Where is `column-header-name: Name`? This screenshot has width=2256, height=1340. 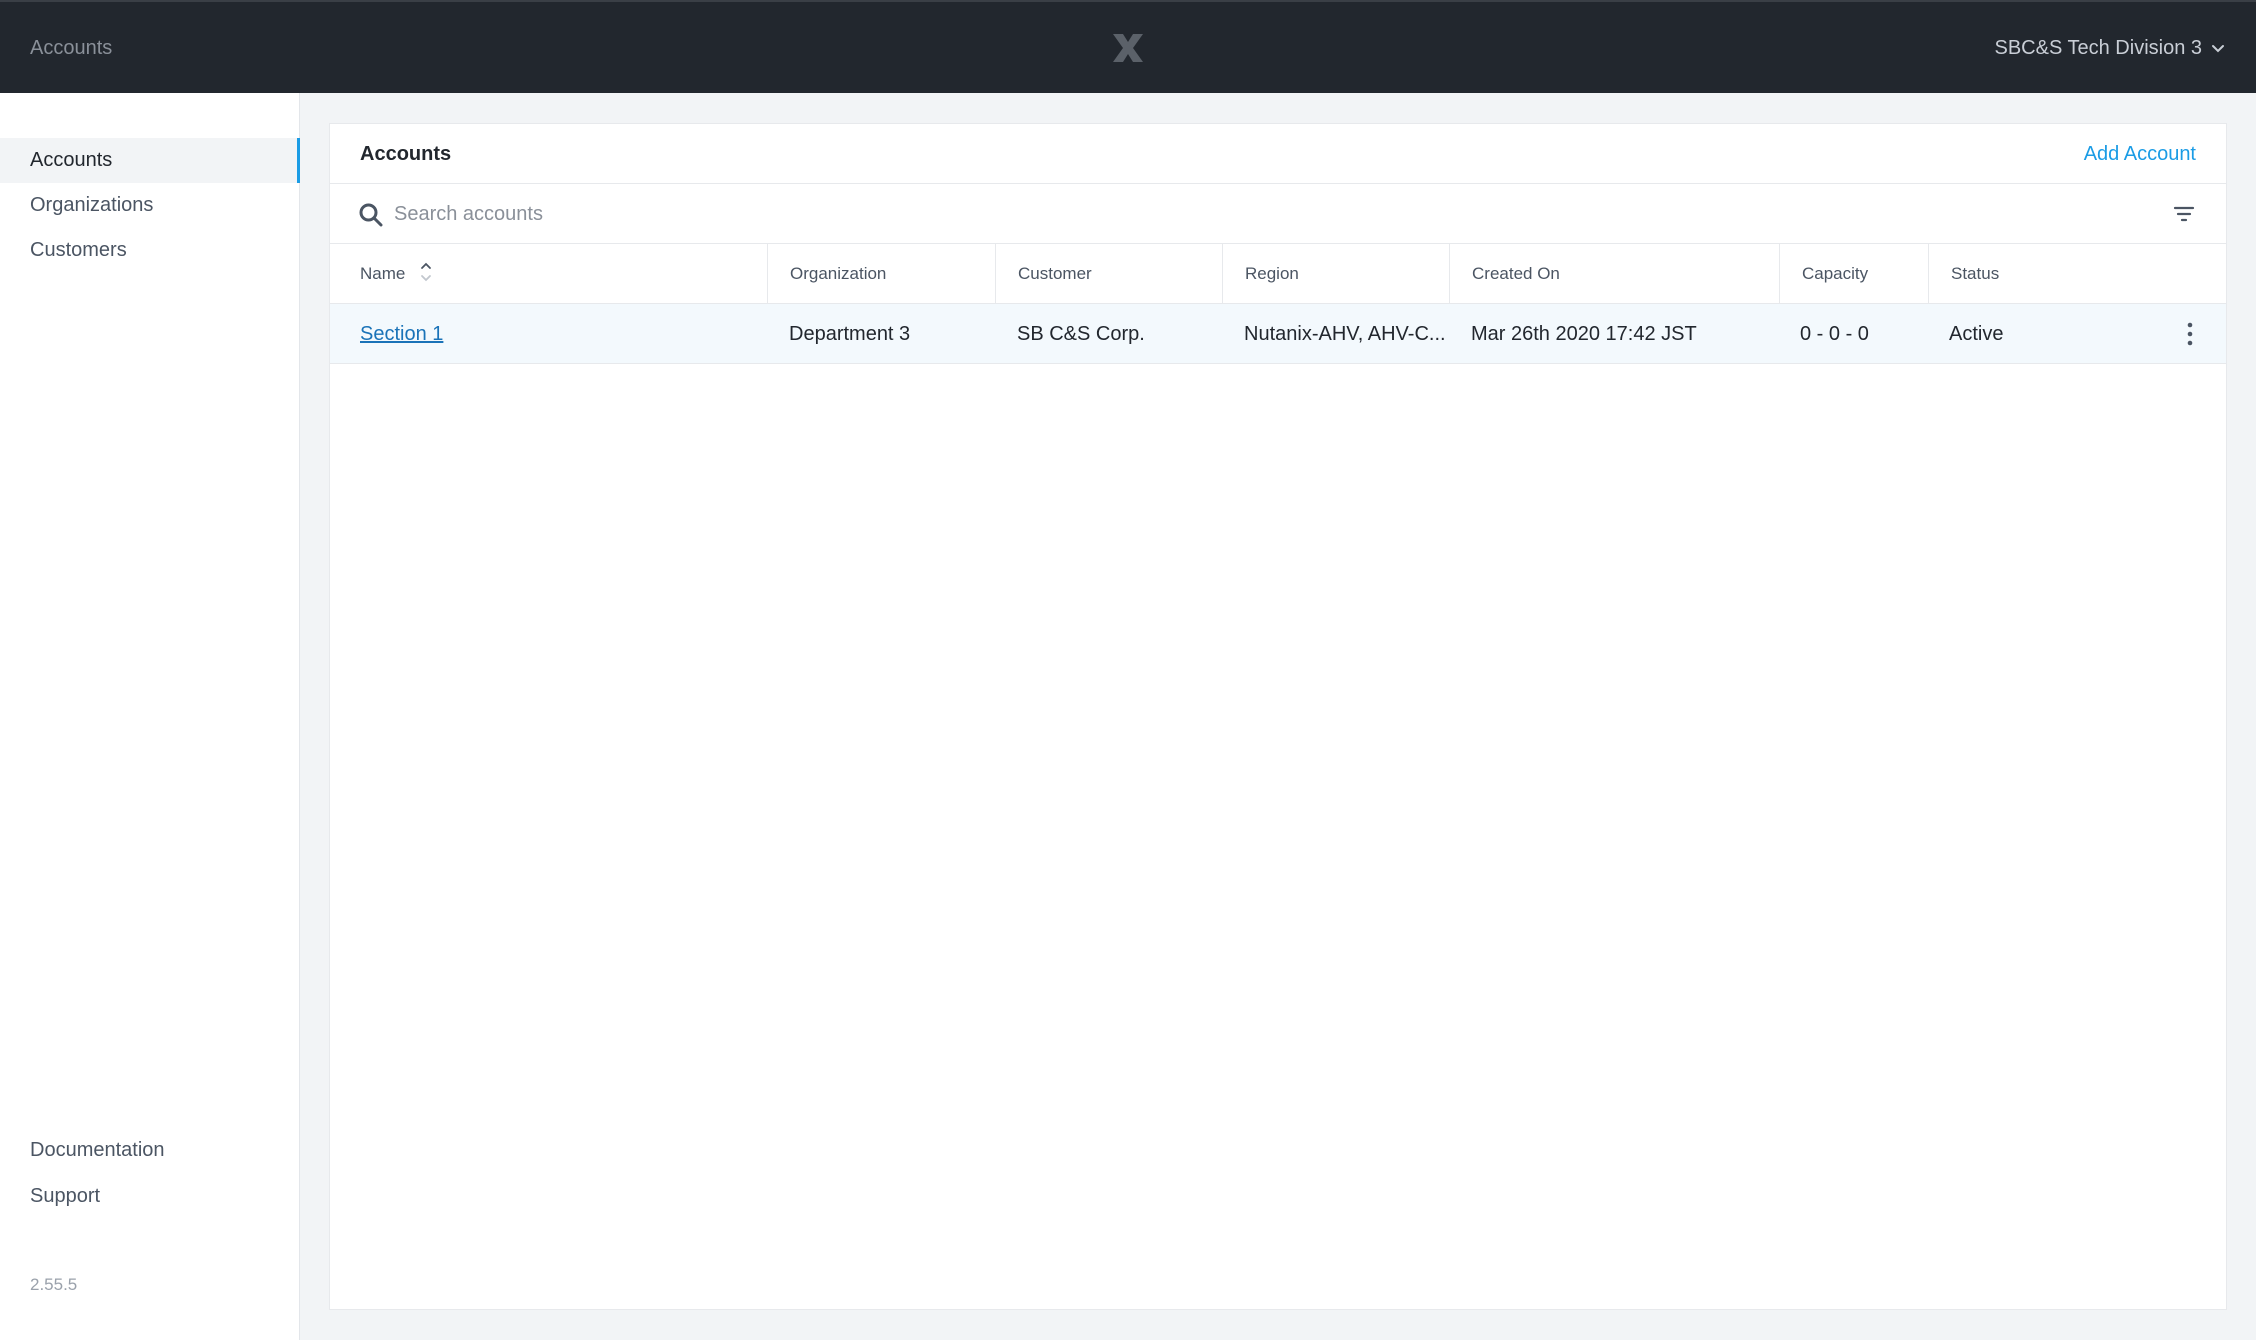 column-header-name: Name is located at coordinates (548, 274).